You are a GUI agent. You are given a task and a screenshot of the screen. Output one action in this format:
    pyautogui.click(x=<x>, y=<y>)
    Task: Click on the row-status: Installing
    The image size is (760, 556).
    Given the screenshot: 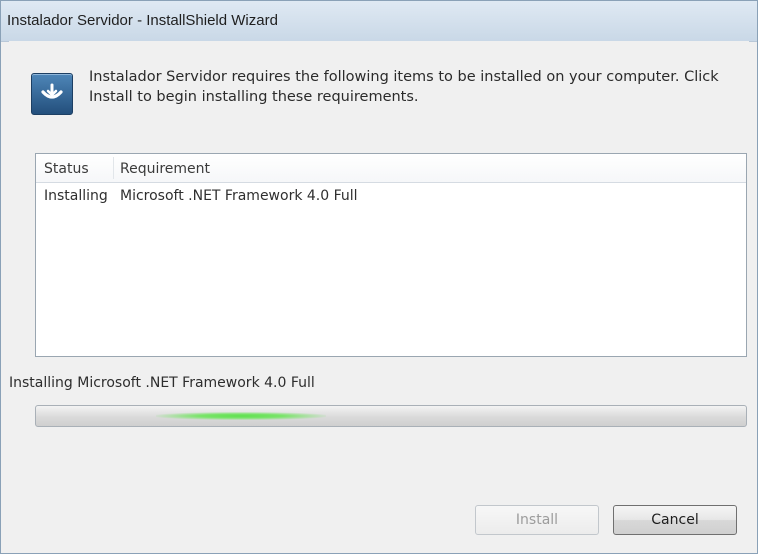 What is the action you would take?
    pyautogui.click(x=76, y=196)
    